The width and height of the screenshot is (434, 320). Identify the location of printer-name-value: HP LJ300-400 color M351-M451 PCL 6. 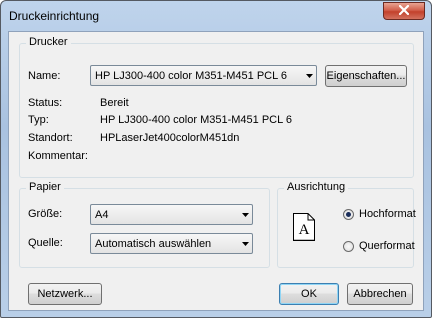
(191, 75).